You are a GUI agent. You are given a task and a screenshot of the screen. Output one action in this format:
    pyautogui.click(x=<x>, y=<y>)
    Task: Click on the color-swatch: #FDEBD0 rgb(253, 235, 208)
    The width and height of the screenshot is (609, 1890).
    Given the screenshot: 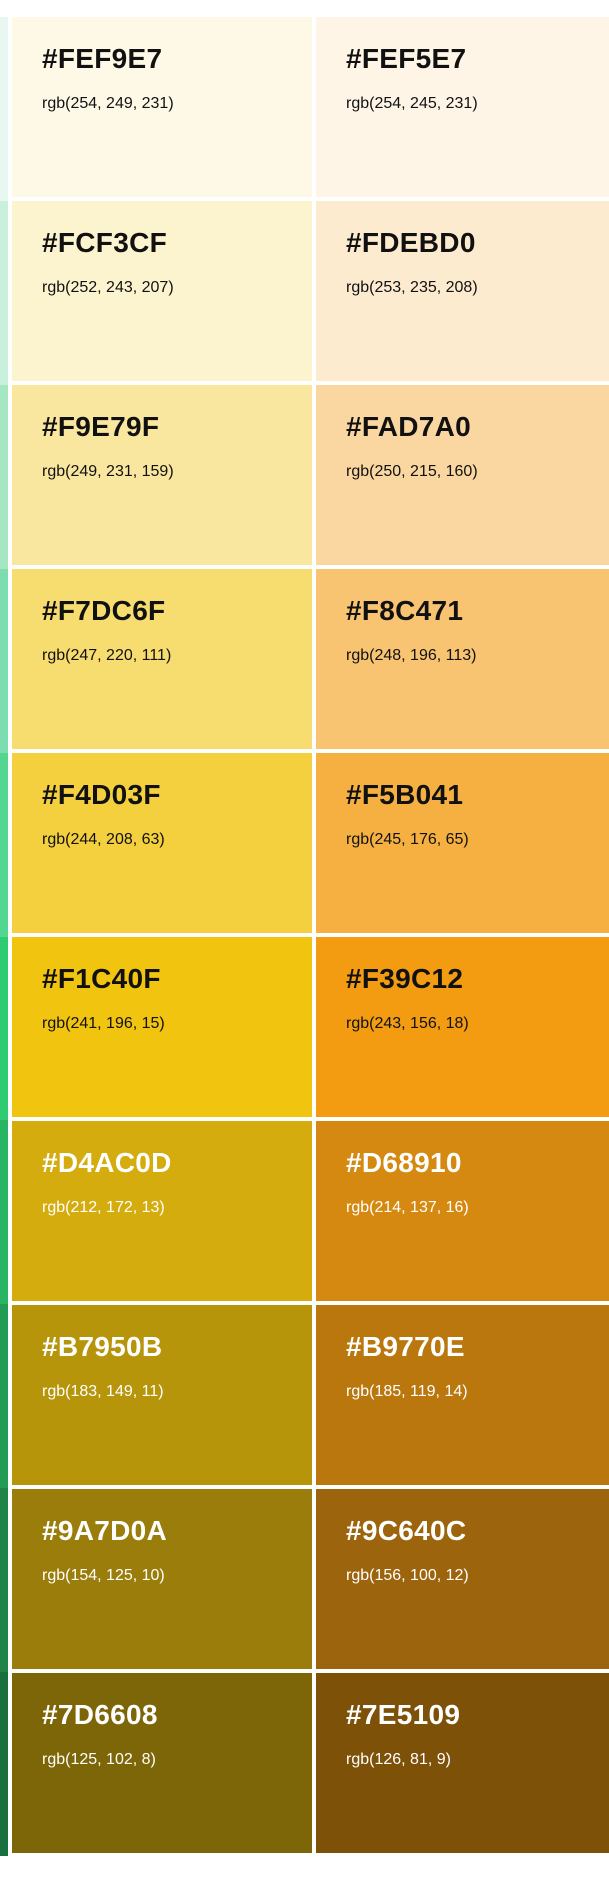 What is the action you would take?
    pyautogui.click(x=462, y=291)
    